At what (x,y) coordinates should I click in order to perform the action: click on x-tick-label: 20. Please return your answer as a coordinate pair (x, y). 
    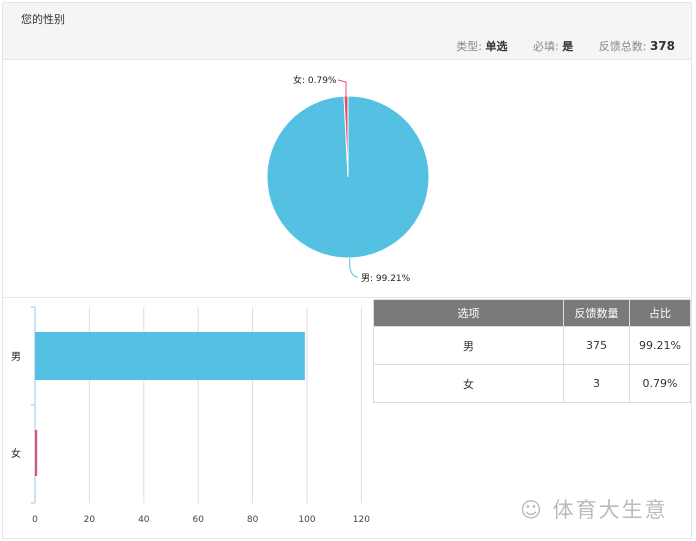
    Looking at the image, I should click on (90, 520).